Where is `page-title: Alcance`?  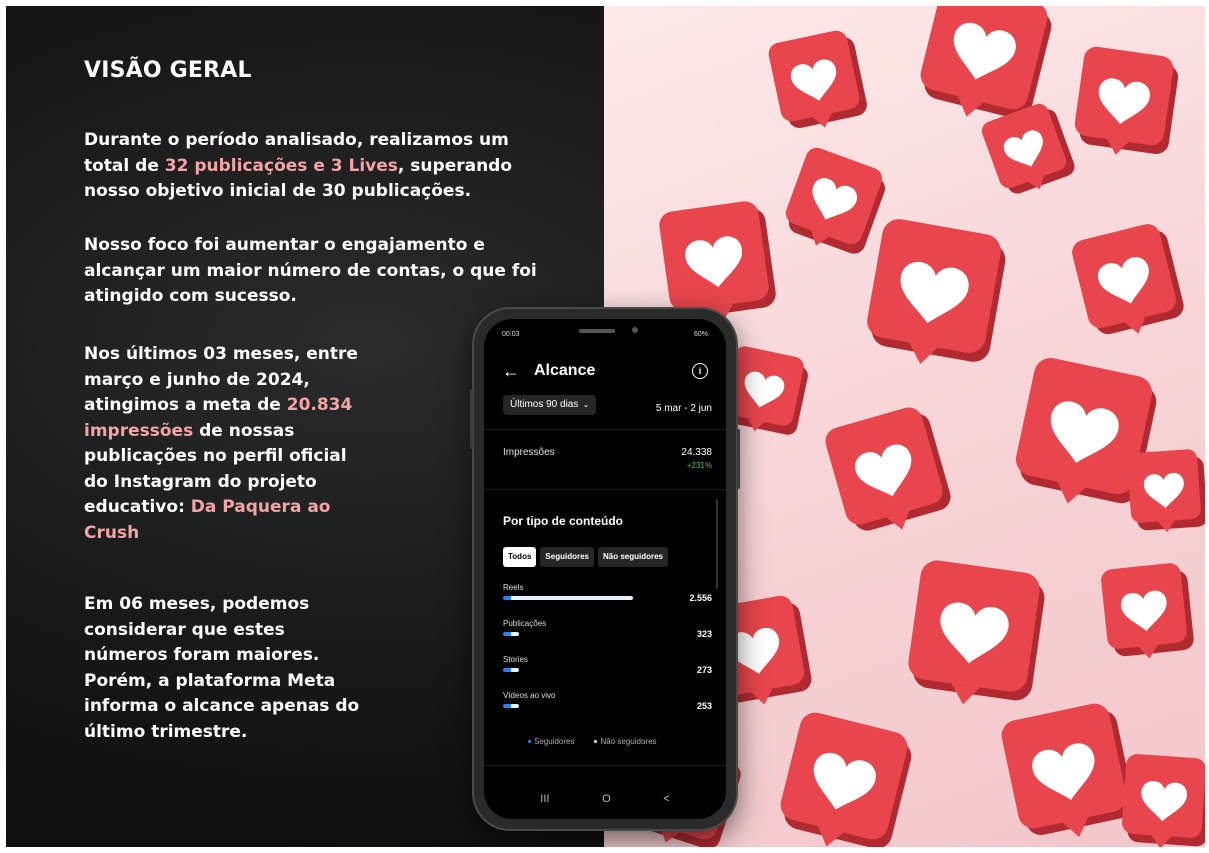 page-title: Alcance is located at coordinates (565, 370).